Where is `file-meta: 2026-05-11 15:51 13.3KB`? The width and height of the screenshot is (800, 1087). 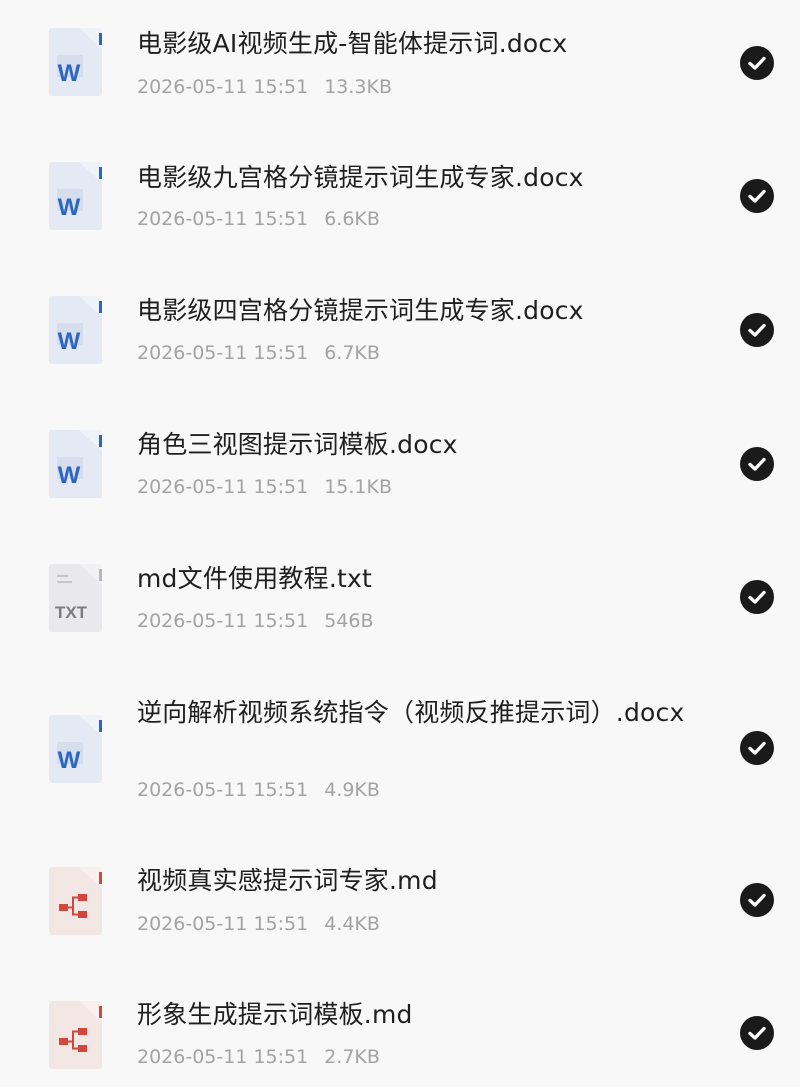 file-meta: 2026-05-11 15:51 13.3KB is located at coordinates (264, 87).